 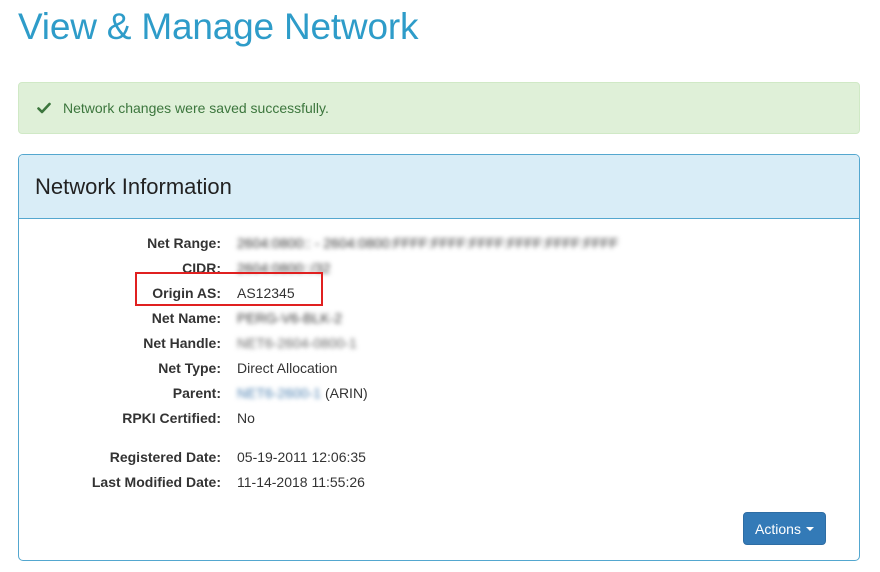 What do you see at coordinates (439, 108) in the screenshot?
I see `success-alert: Network changes were saved successfully.` at bounding box center [439, 108].